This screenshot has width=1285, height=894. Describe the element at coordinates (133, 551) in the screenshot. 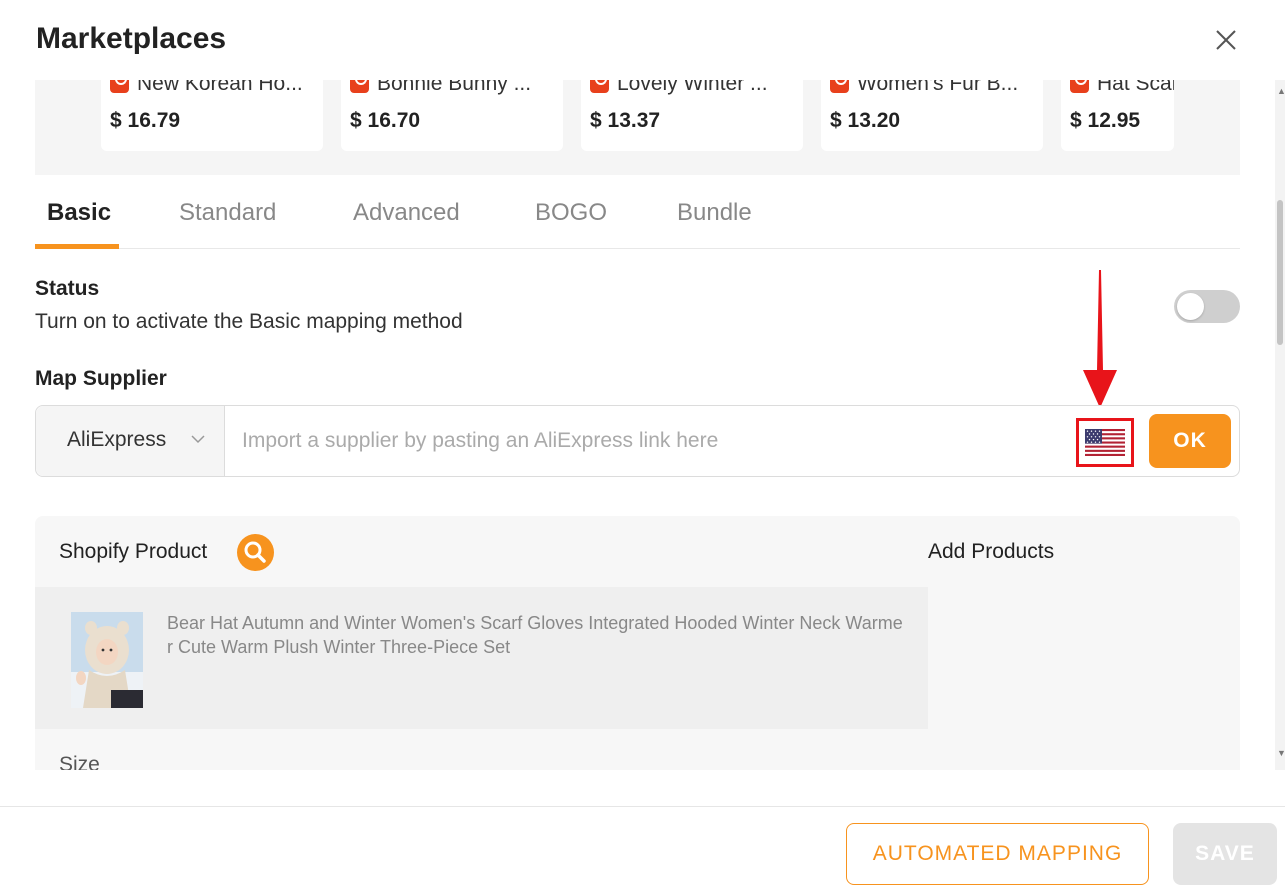

I see `shopify-product-label: Shopify Product` at that location.